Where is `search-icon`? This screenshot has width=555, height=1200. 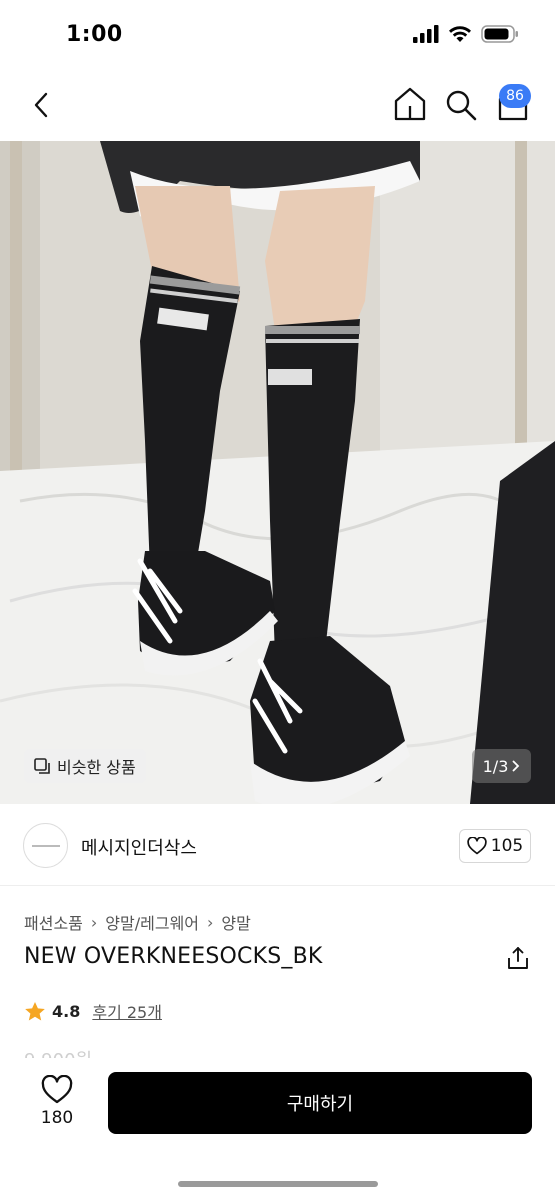
search-icon is located at coordinates (461, 105).